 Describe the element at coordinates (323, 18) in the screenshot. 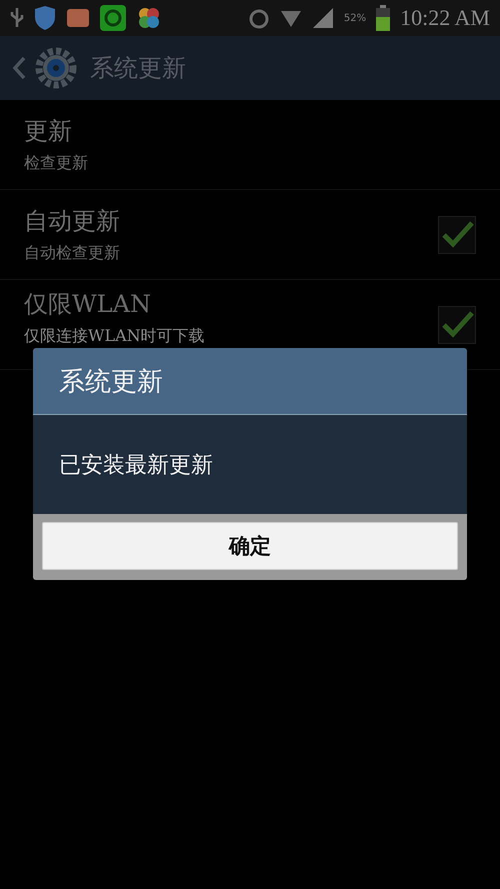

I see `signal-icon` at that location.